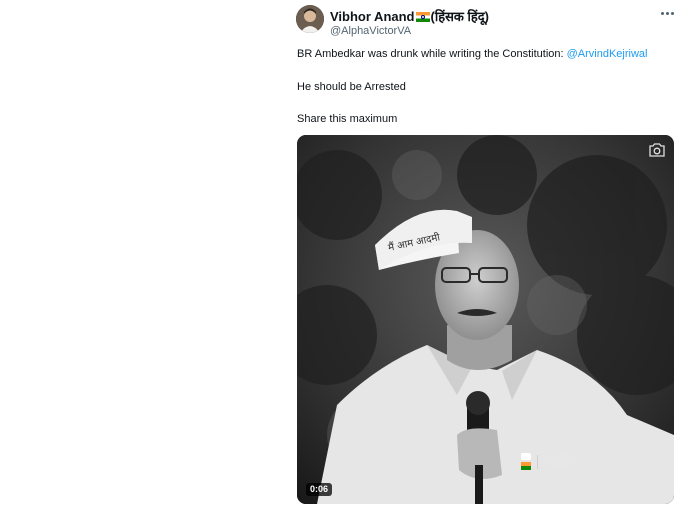 The width and height of the screenshot is (679, 511). I want to click on author-handle: @AlphaVictorVA, so click(370, 31).